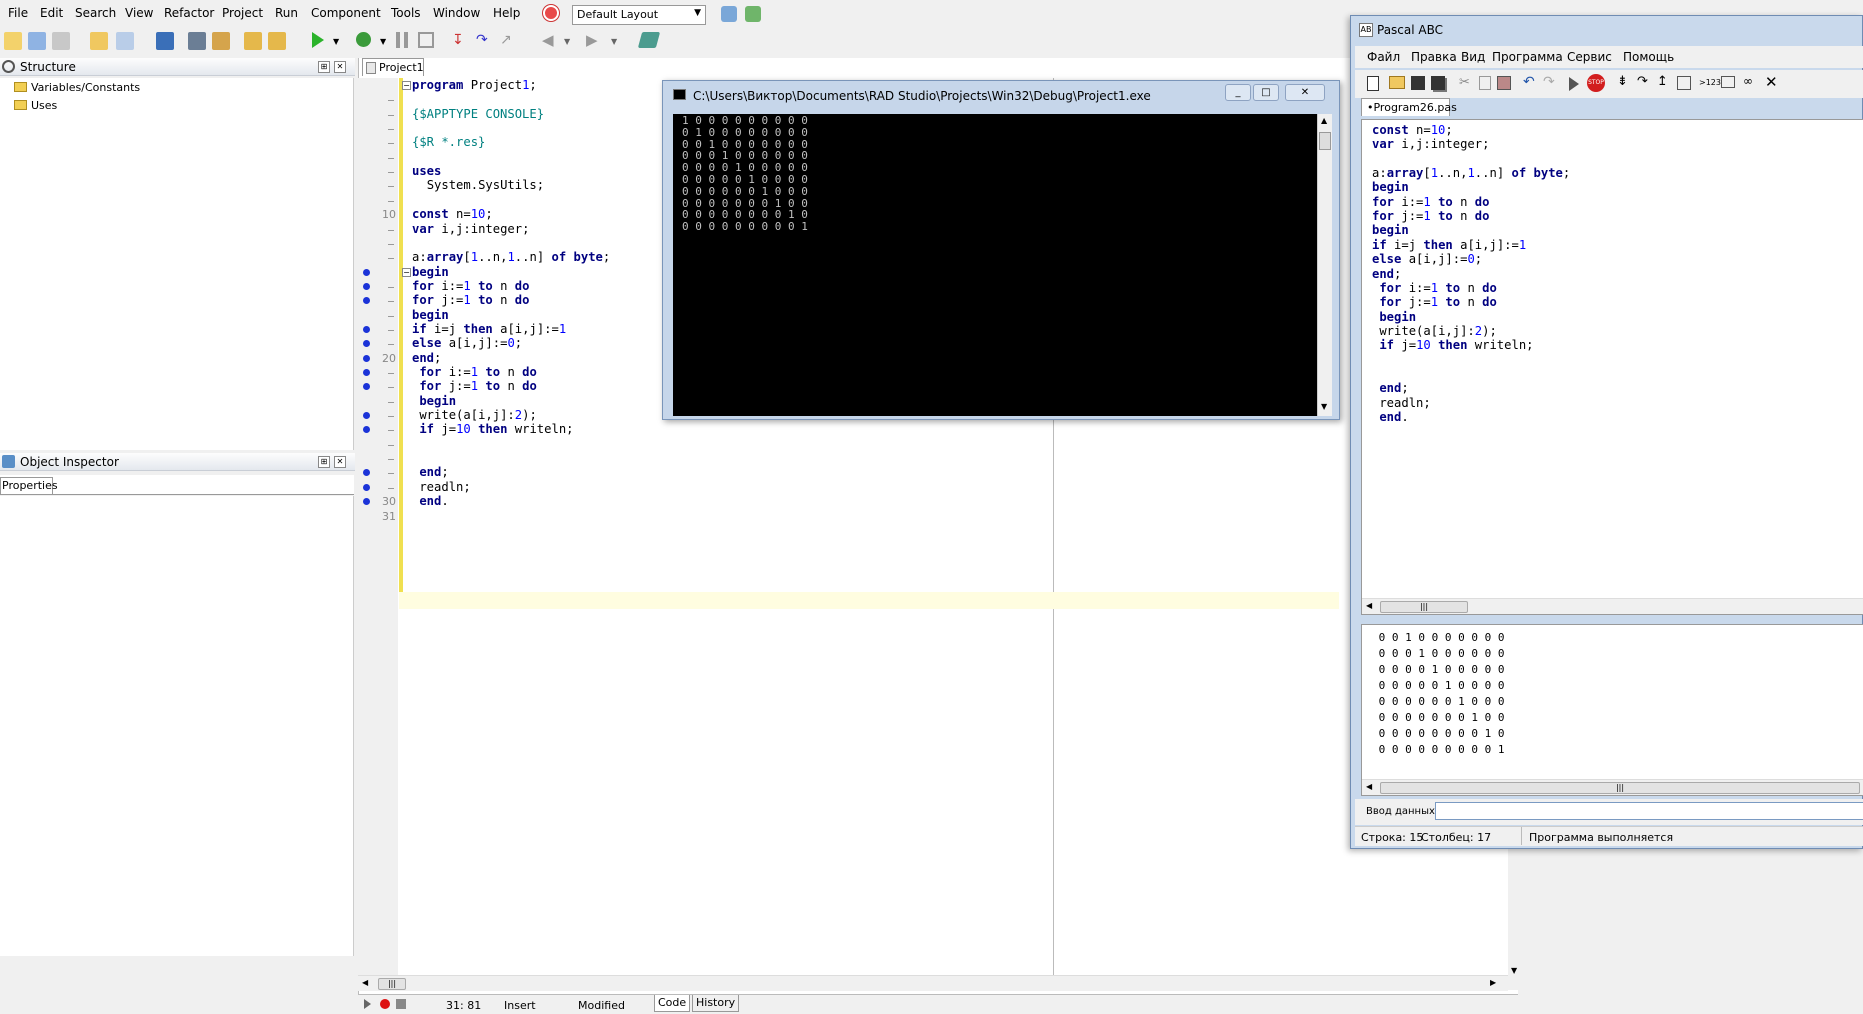 The image size is (1863, 1014). What do you see at coordinates (474, 86) in the screenshot?
I see `code-line: program Project1;` at bounding box center [474, 86].